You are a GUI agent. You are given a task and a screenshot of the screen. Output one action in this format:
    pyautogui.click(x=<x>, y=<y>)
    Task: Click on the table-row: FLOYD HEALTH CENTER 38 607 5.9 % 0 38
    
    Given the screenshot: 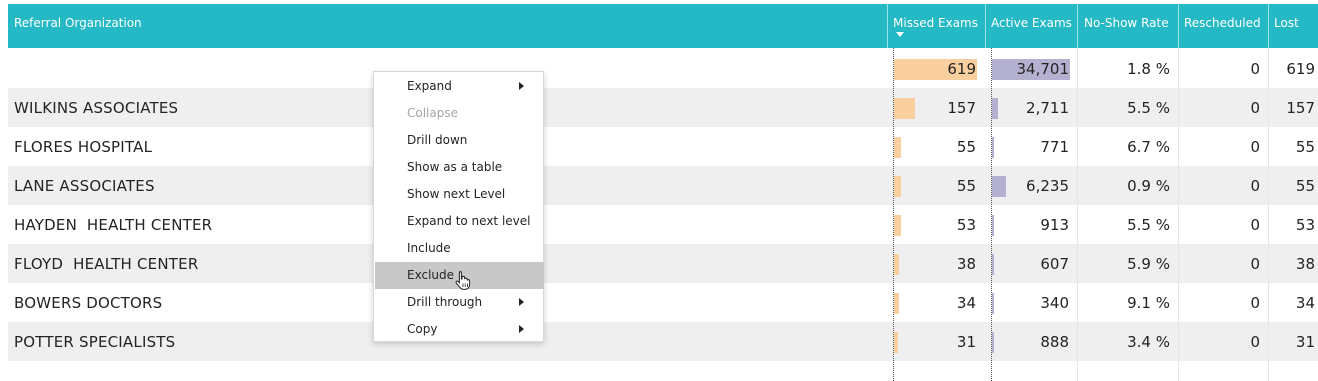 What is the action you would take?
    pyautogui.click(x=663, y=263)
    